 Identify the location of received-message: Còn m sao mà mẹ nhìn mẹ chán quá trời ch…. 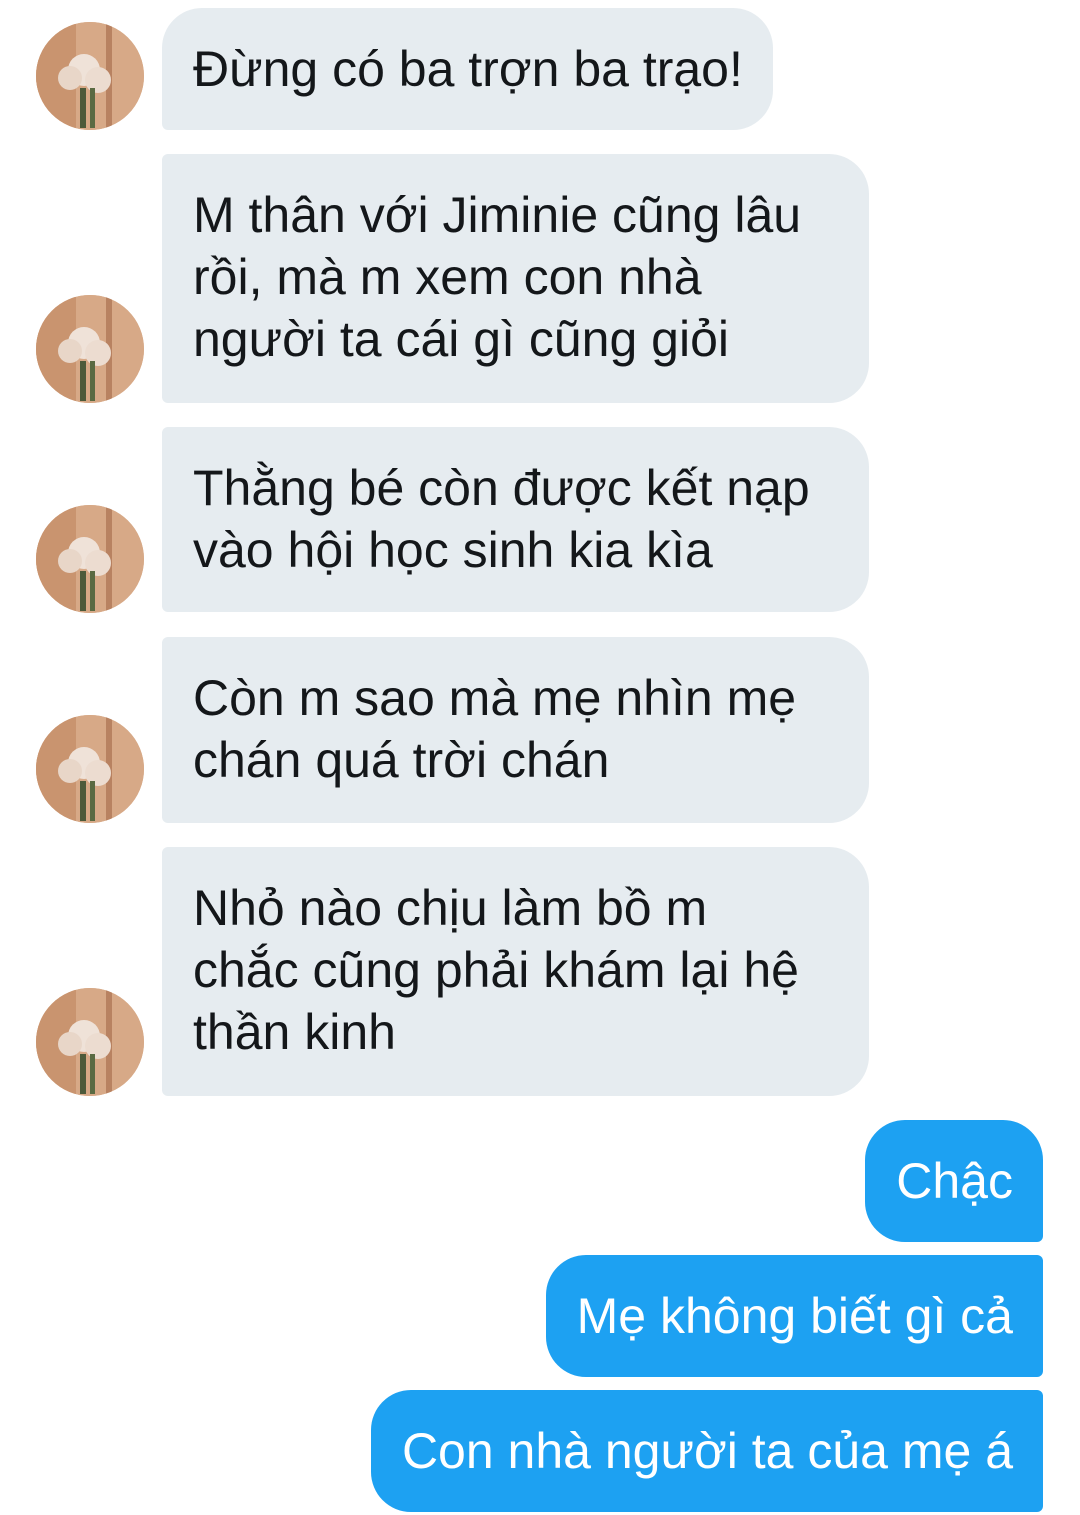
(515, 730).